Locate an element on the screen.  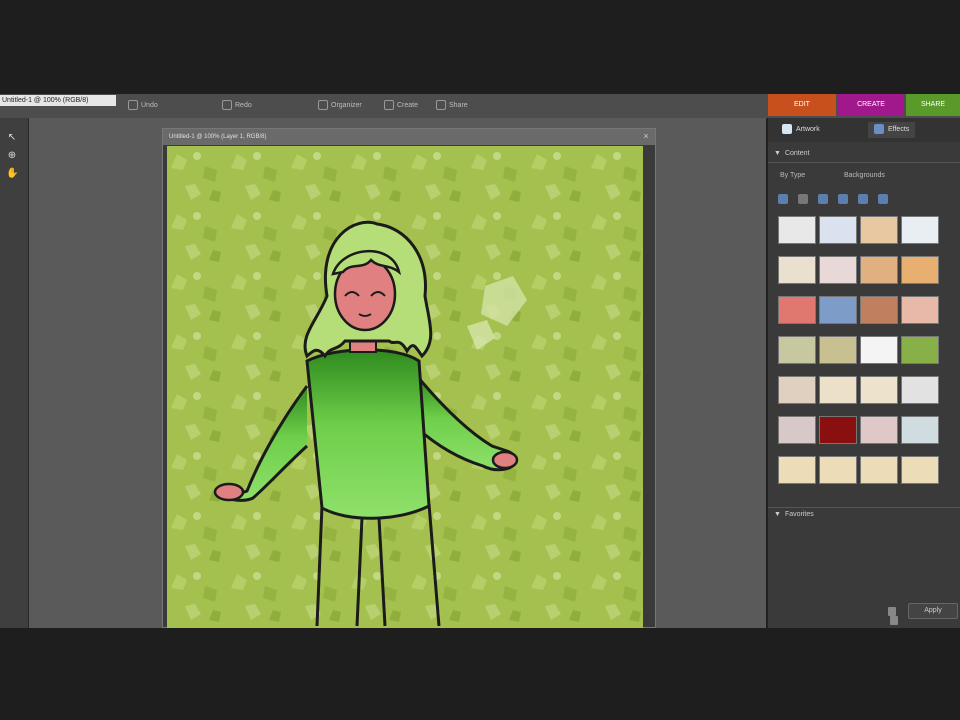
sort-icon is located at coordinates (823, 199).